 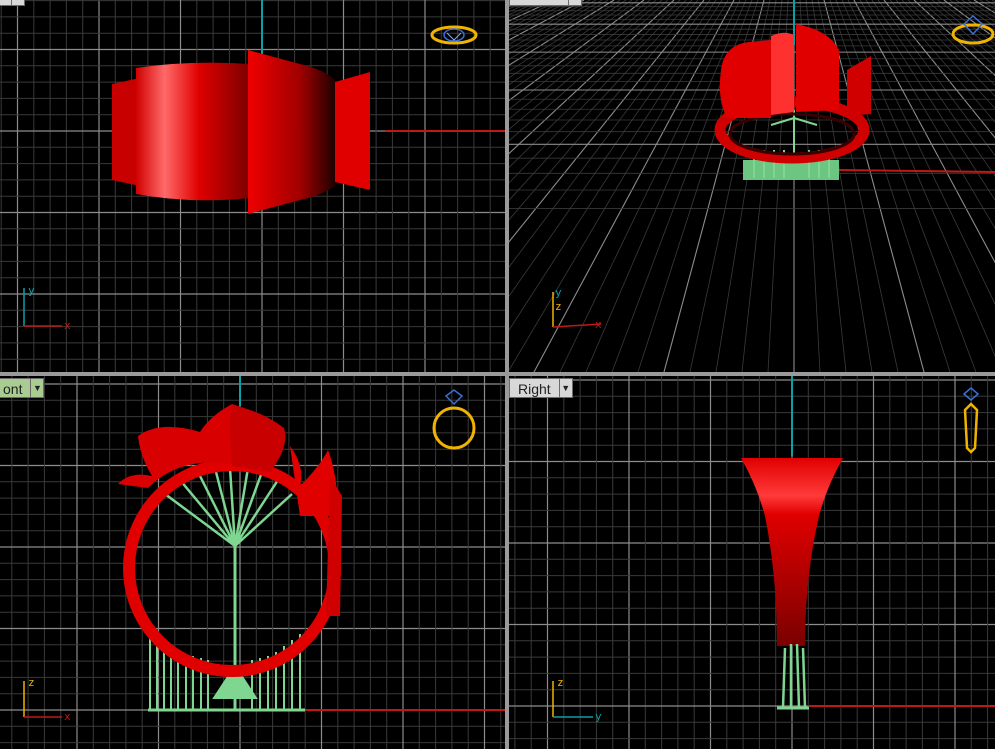 What do you see at coordinates (352, 131) in the screenshot?
I see `ring-band-end` at bounding box center [352, 131].